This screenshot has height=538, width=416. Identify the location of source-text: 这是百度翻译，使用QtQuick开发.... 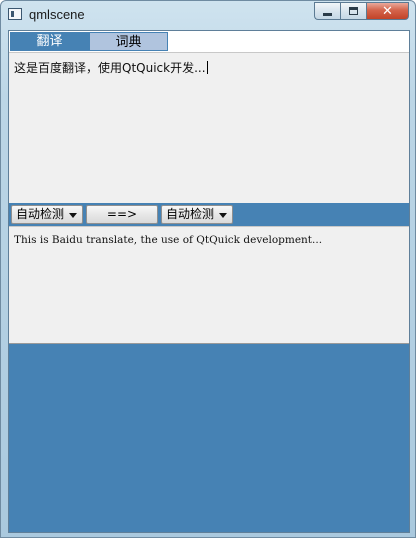
(111, 67).